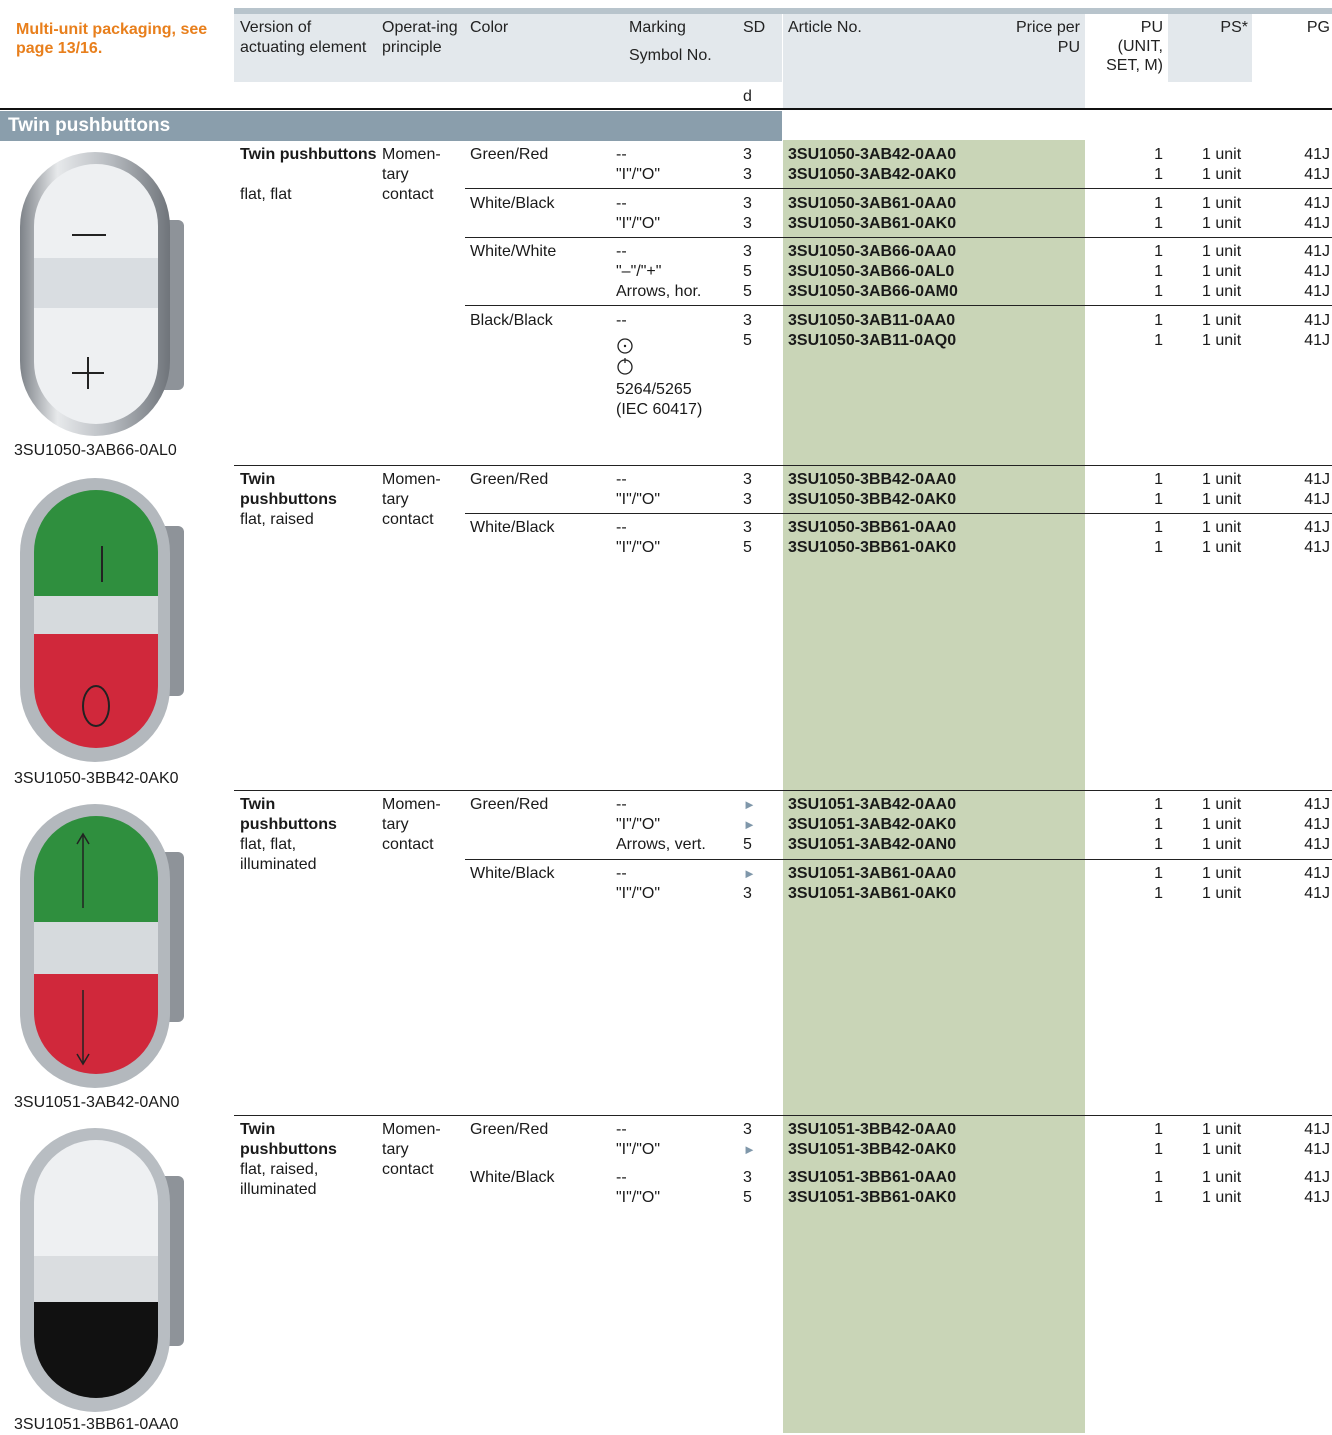 This screenshot has width=1332, height=1435. I want to click on marking-cell: 5264/5265, so click(654, 389).